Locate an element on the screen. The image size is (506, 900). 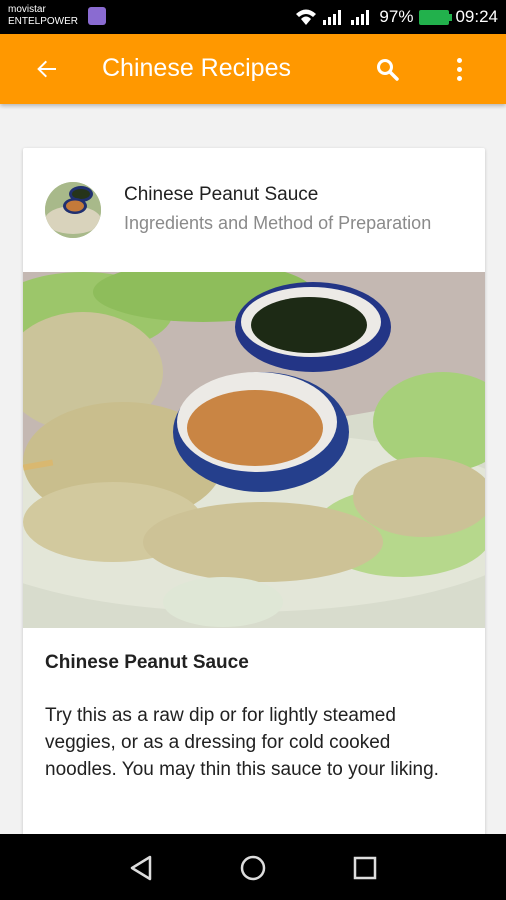
carrier-name: movistar is located at coordinates (27, 9).